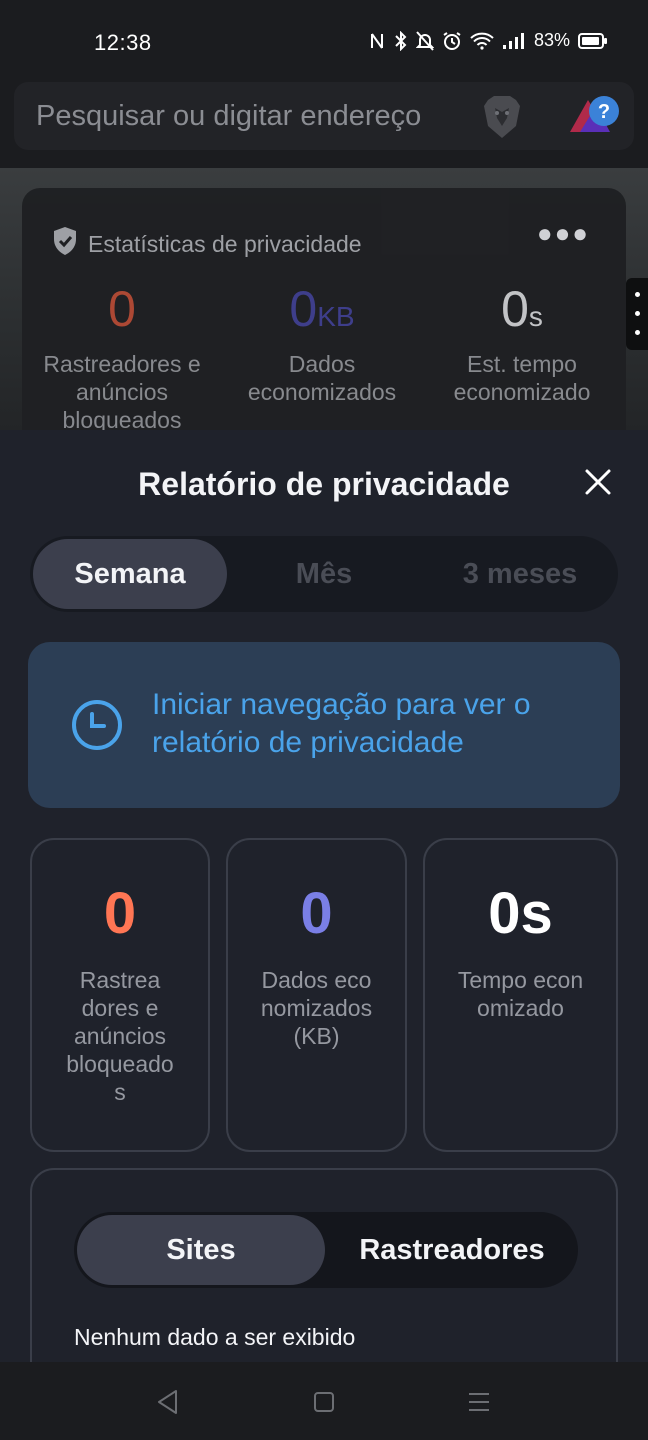 This screenshot has height=1440, width=648. I want to click on back-icon, so click(168, 1402).